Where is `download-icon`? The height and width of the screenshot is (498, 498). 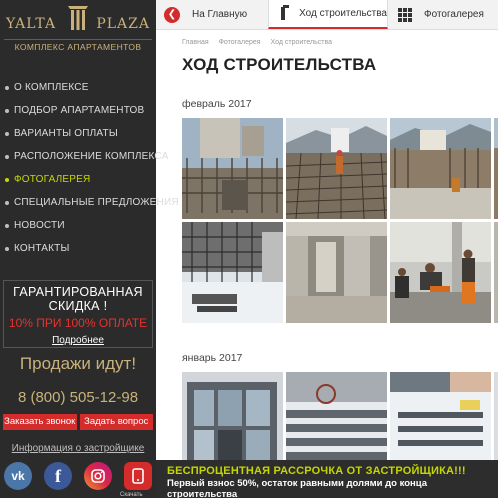 download-icon is located at coordinates (138, 476).